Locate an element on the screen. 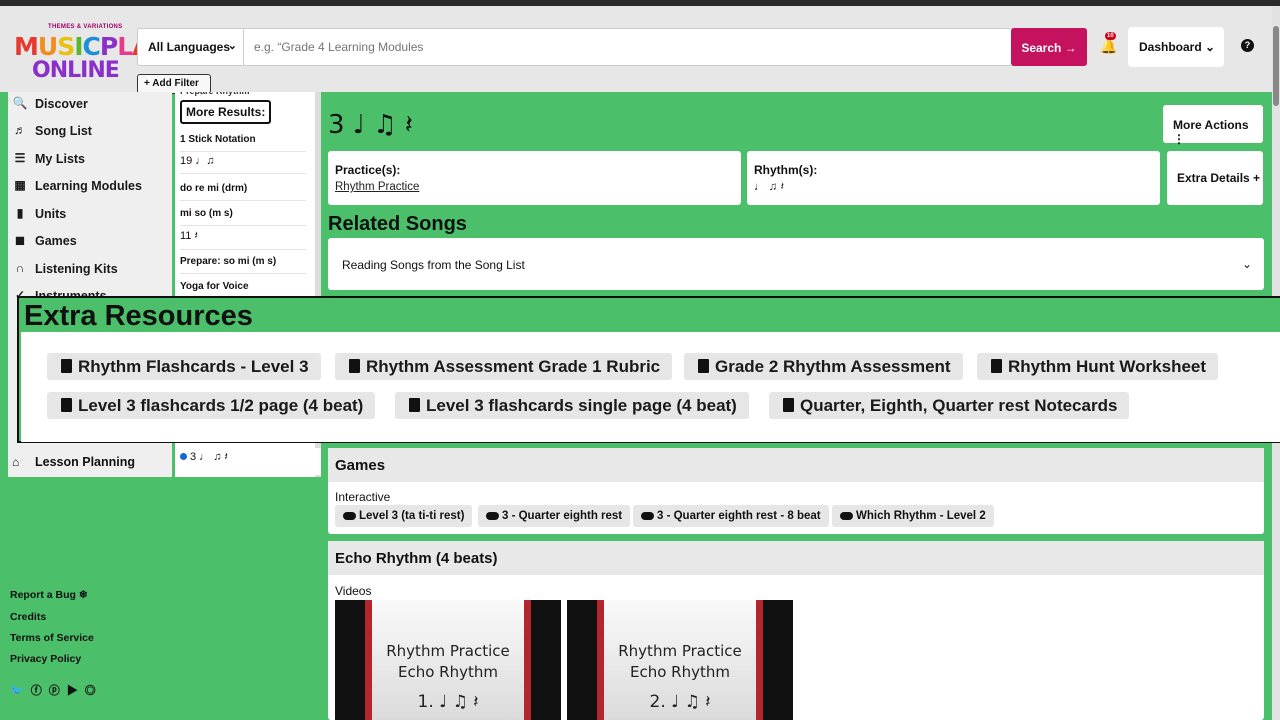  video-frame: Rhythm Practice Echo Rhythm 1. ♩ ♫ 𝄽 is located at coordinates (448, 660).